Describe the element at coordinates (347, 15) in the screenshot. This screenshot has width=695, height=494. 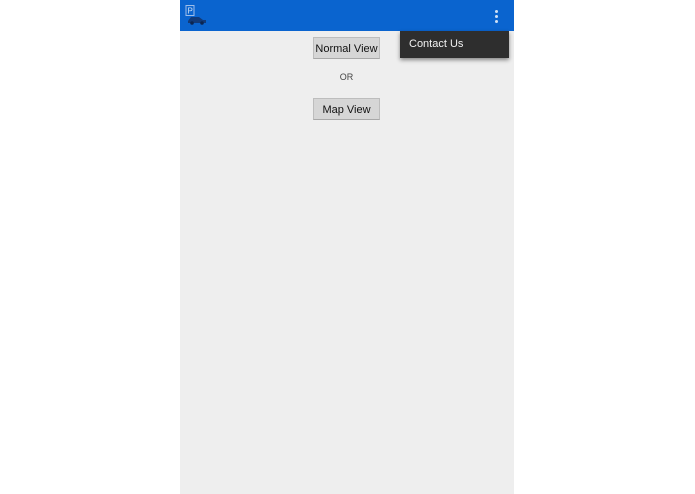
I see `action-bar: P` at that location.